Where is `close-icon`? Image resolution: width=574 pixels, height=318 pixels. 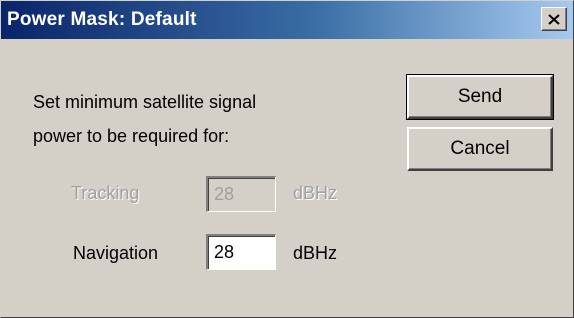
close-icon is located at coordinates (554, 19).